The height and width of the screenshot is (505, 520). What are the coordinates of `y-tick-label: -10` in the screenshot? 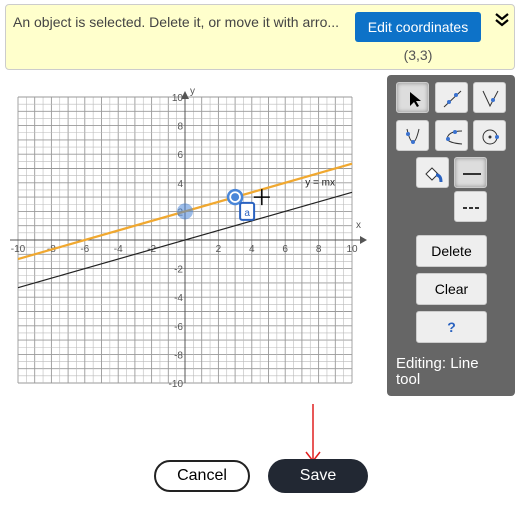 It's located at (176, 384).